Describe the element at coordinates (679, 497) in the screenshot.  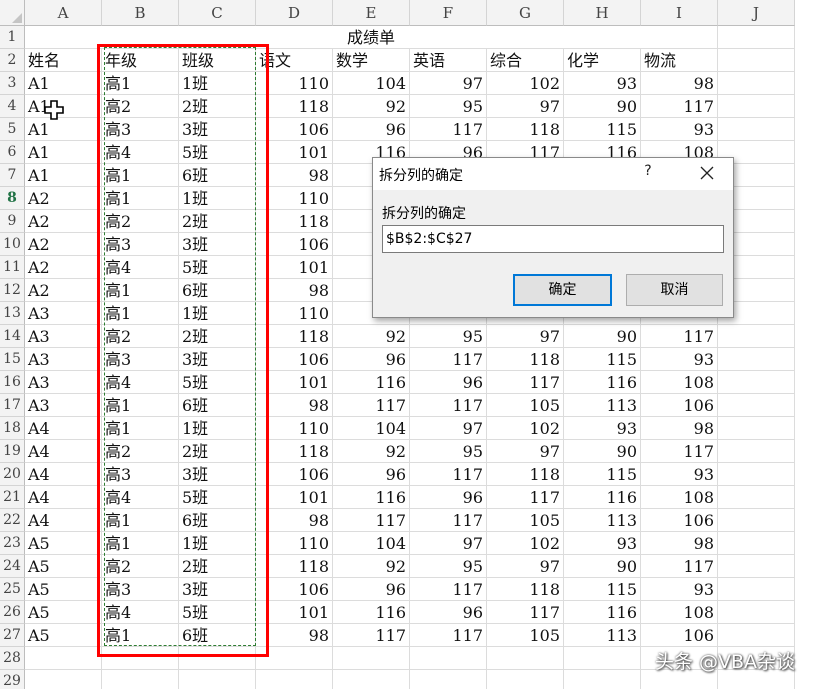
I see `table-cell: 108` at that location.